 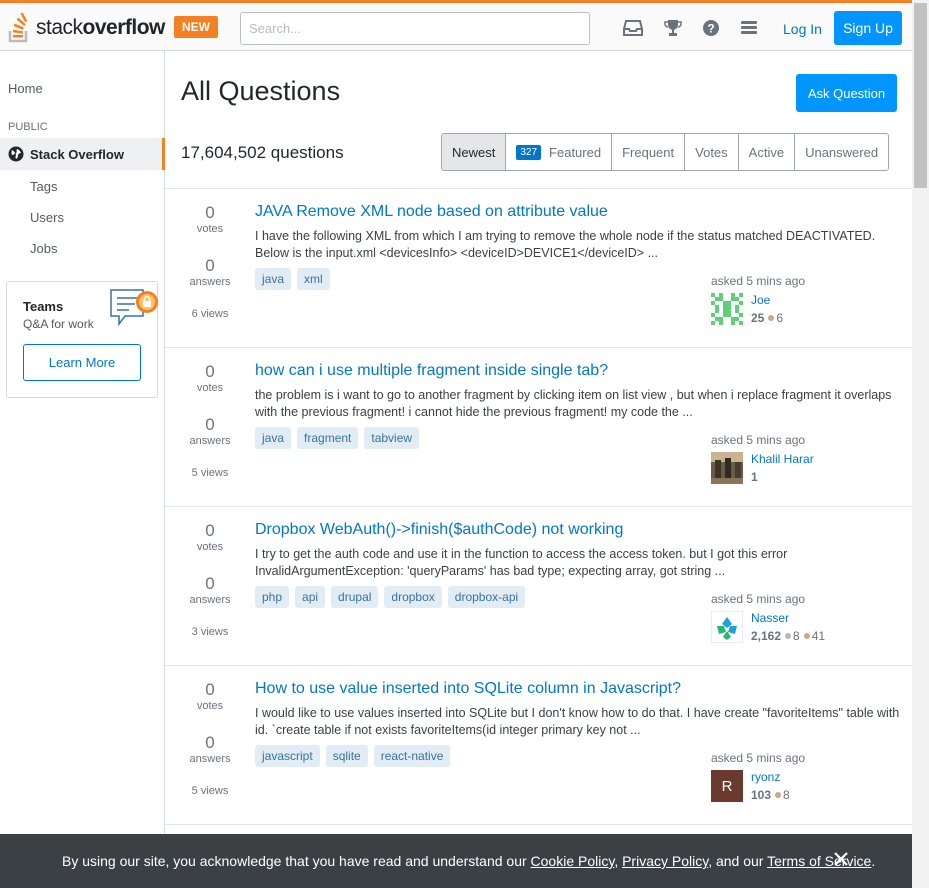 I want to click on tab-featured: 327 Featured, so click(x=558, y=152).